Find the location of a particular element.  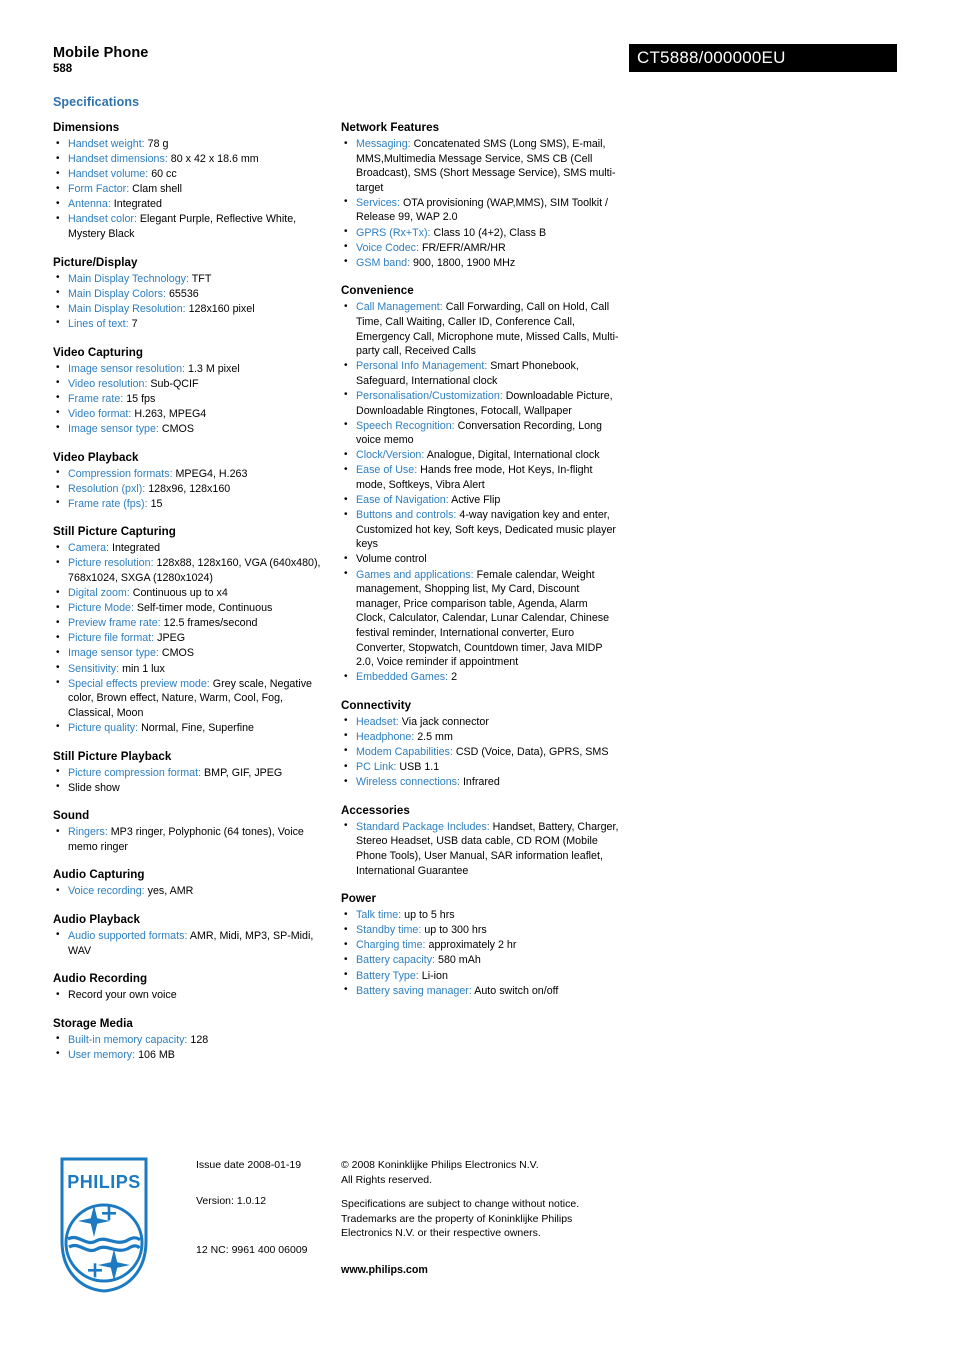

spec-item-label: Picture file format: is located at coordinates (111, 638).